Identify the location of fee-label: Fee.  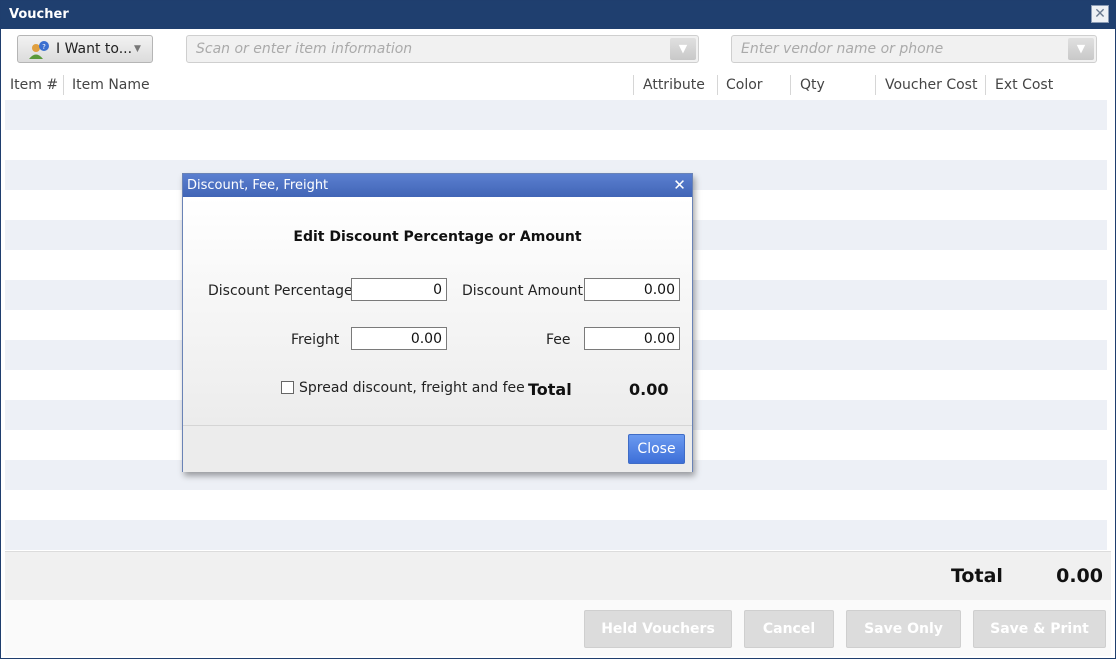
(558, 340).